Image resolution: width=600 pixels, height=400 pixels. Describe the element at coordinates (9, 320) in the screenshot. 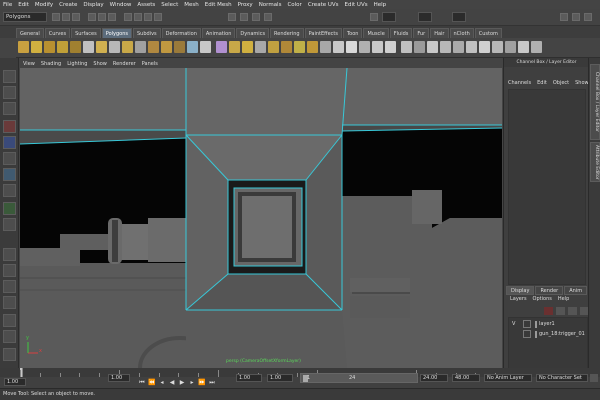

I see `layout-graph-icon` at that location.